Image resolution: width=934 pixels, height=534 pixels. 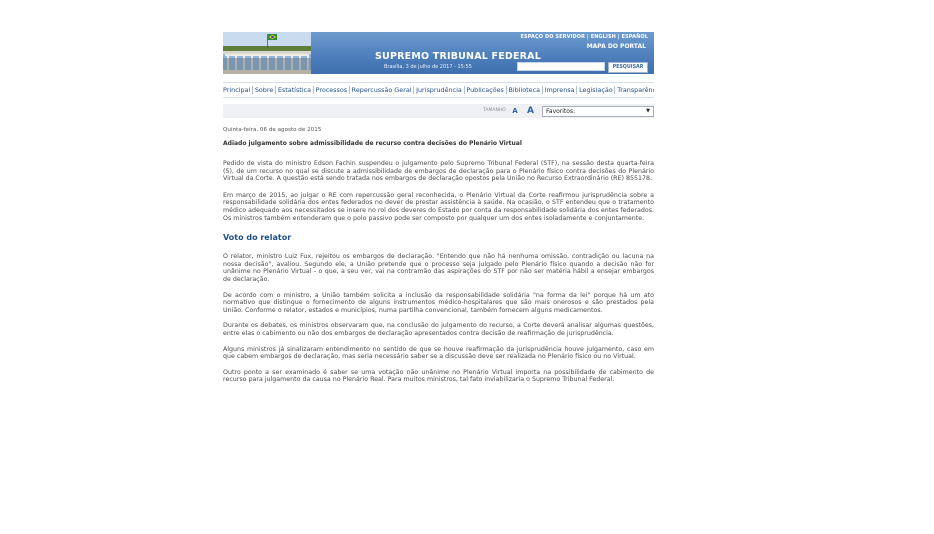 What do you see at coordinates (616, 46) in the screenshot?
I see `portal-map-link: MAPA DO PORTAL` at bounding box center [616, 46].